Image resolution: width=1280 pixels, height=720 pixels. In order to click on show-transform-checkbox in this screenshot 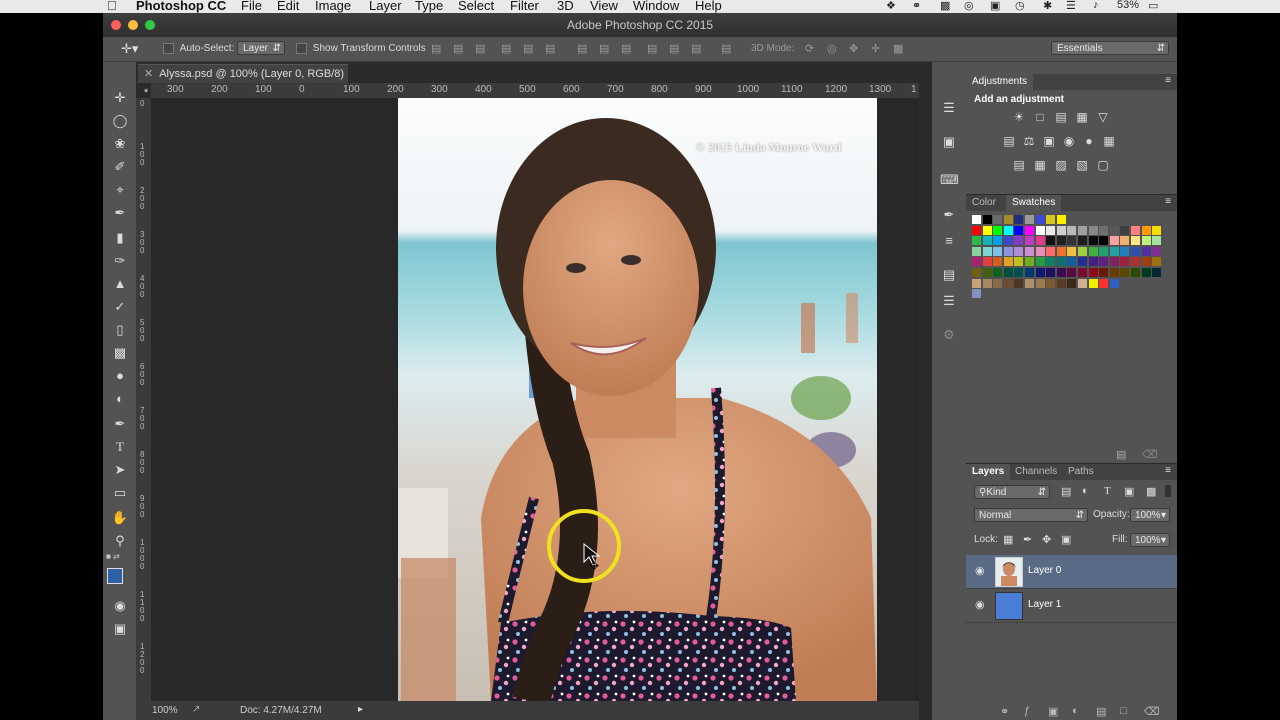, I will do `click(301, 48)`.